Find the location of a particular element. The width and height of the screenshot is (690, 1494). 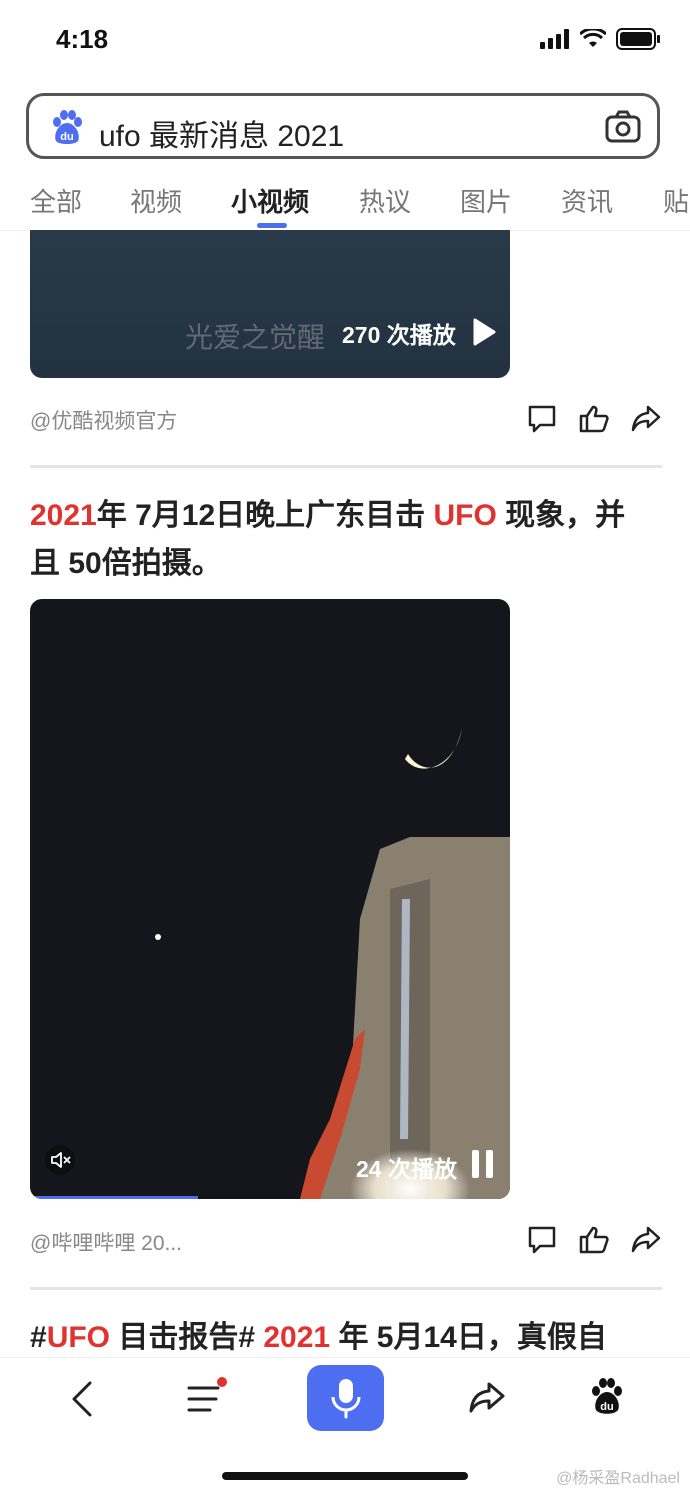

play-count: 24 次播放 is located at coordinates (406, 1169).